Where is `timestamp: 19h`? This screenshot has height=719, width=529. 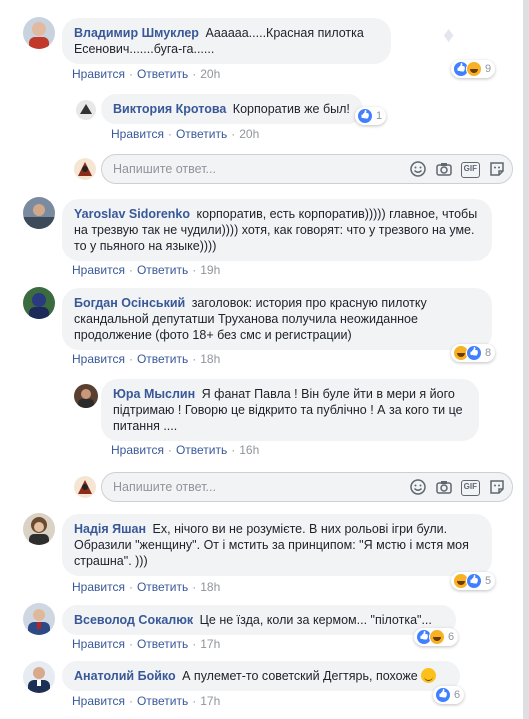
timestamp: 19h is located at coordinates (210, 270).